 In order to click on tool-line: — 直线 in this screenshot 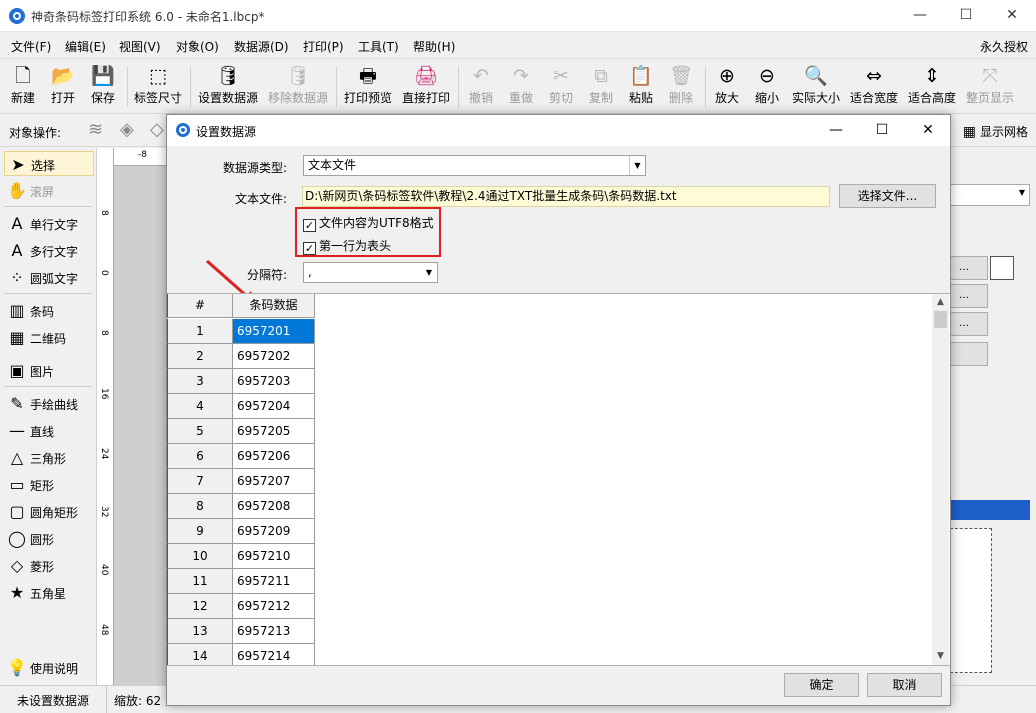, I will do `click(49, 430)`.